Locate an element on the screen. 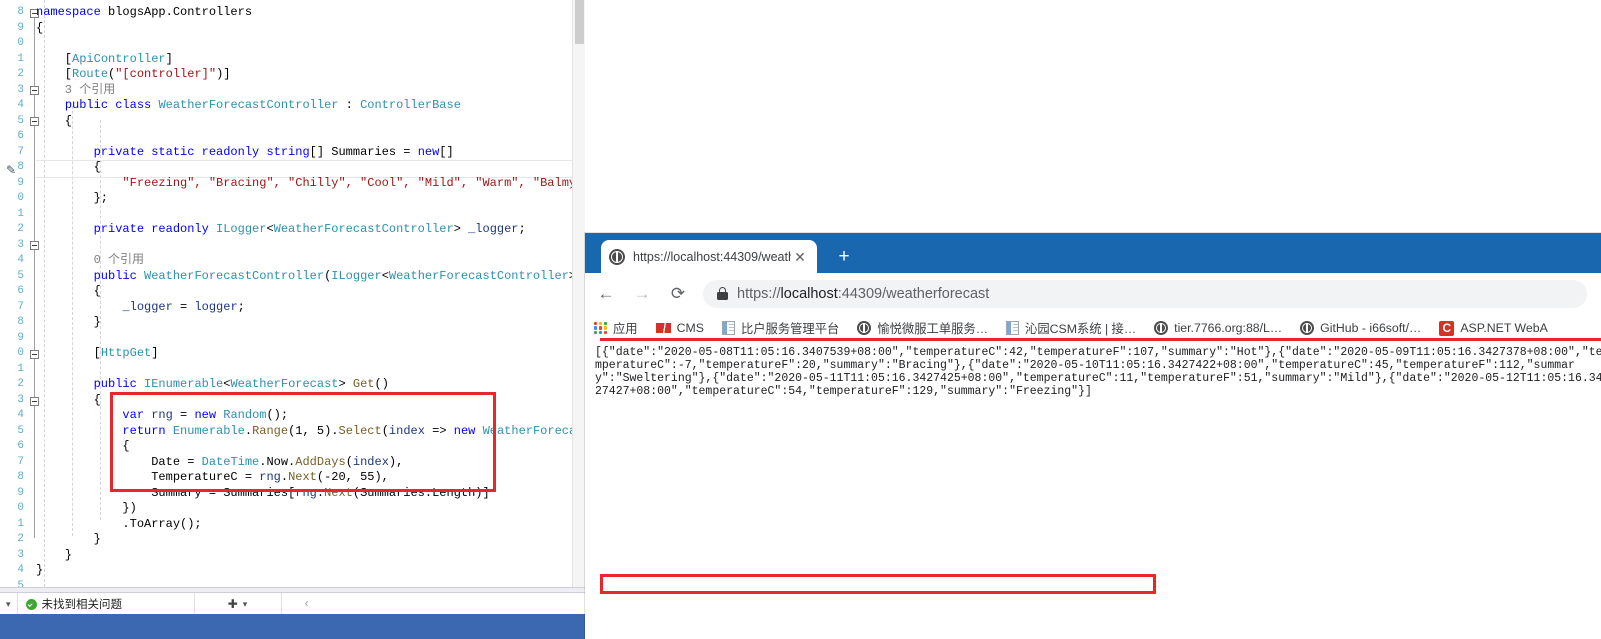 The height and width of the screenshot is (639, 1601). new-tab-button: + is located at coordinates (844, 258).